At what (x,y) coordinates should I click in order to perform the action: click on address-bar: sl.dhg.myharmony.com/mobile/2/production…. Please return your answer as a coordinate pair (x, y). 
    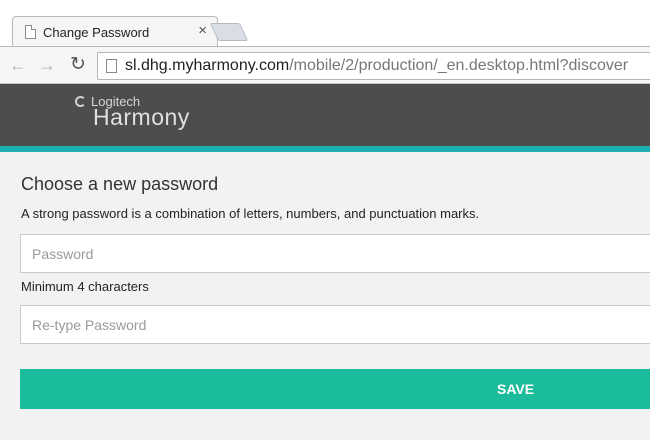
    Looking at the image, I should click on (373, 66).